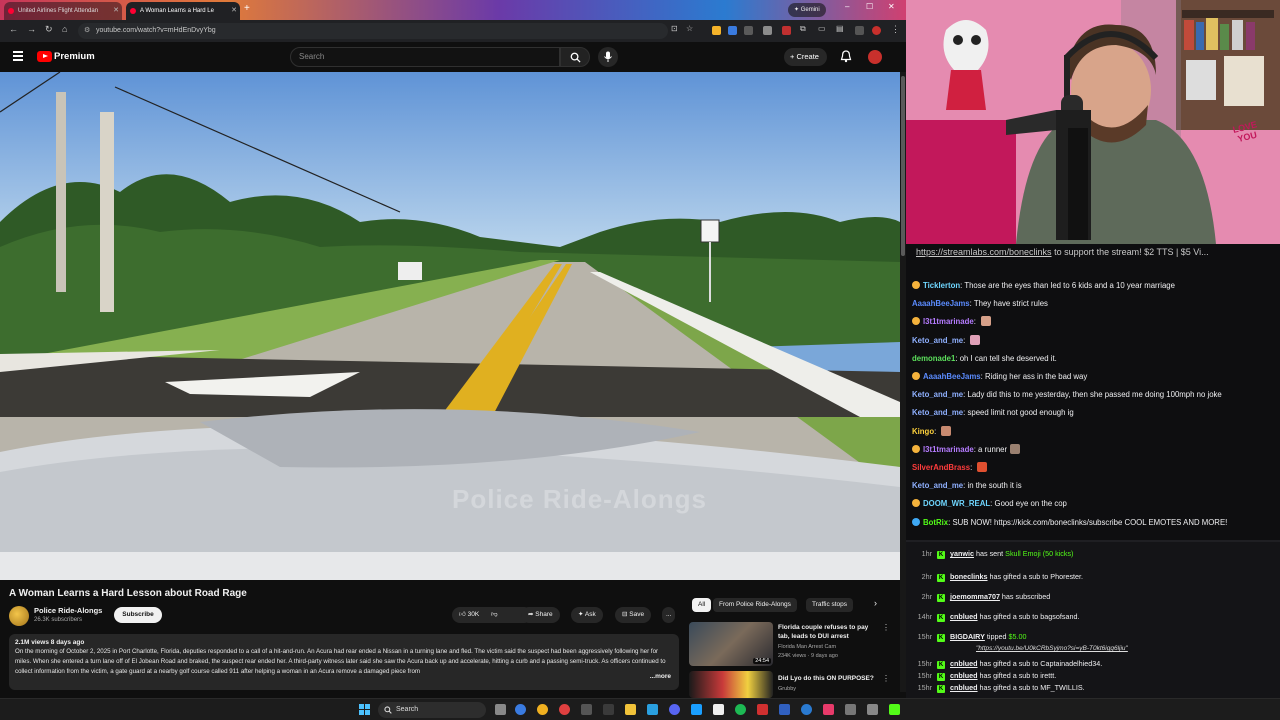 The width and height of the screenshot is (1280, 720). What do you see at coordinates (13, 29) in the screenshot?
I see `back-icon: ←` at bounding box center [13, 29].